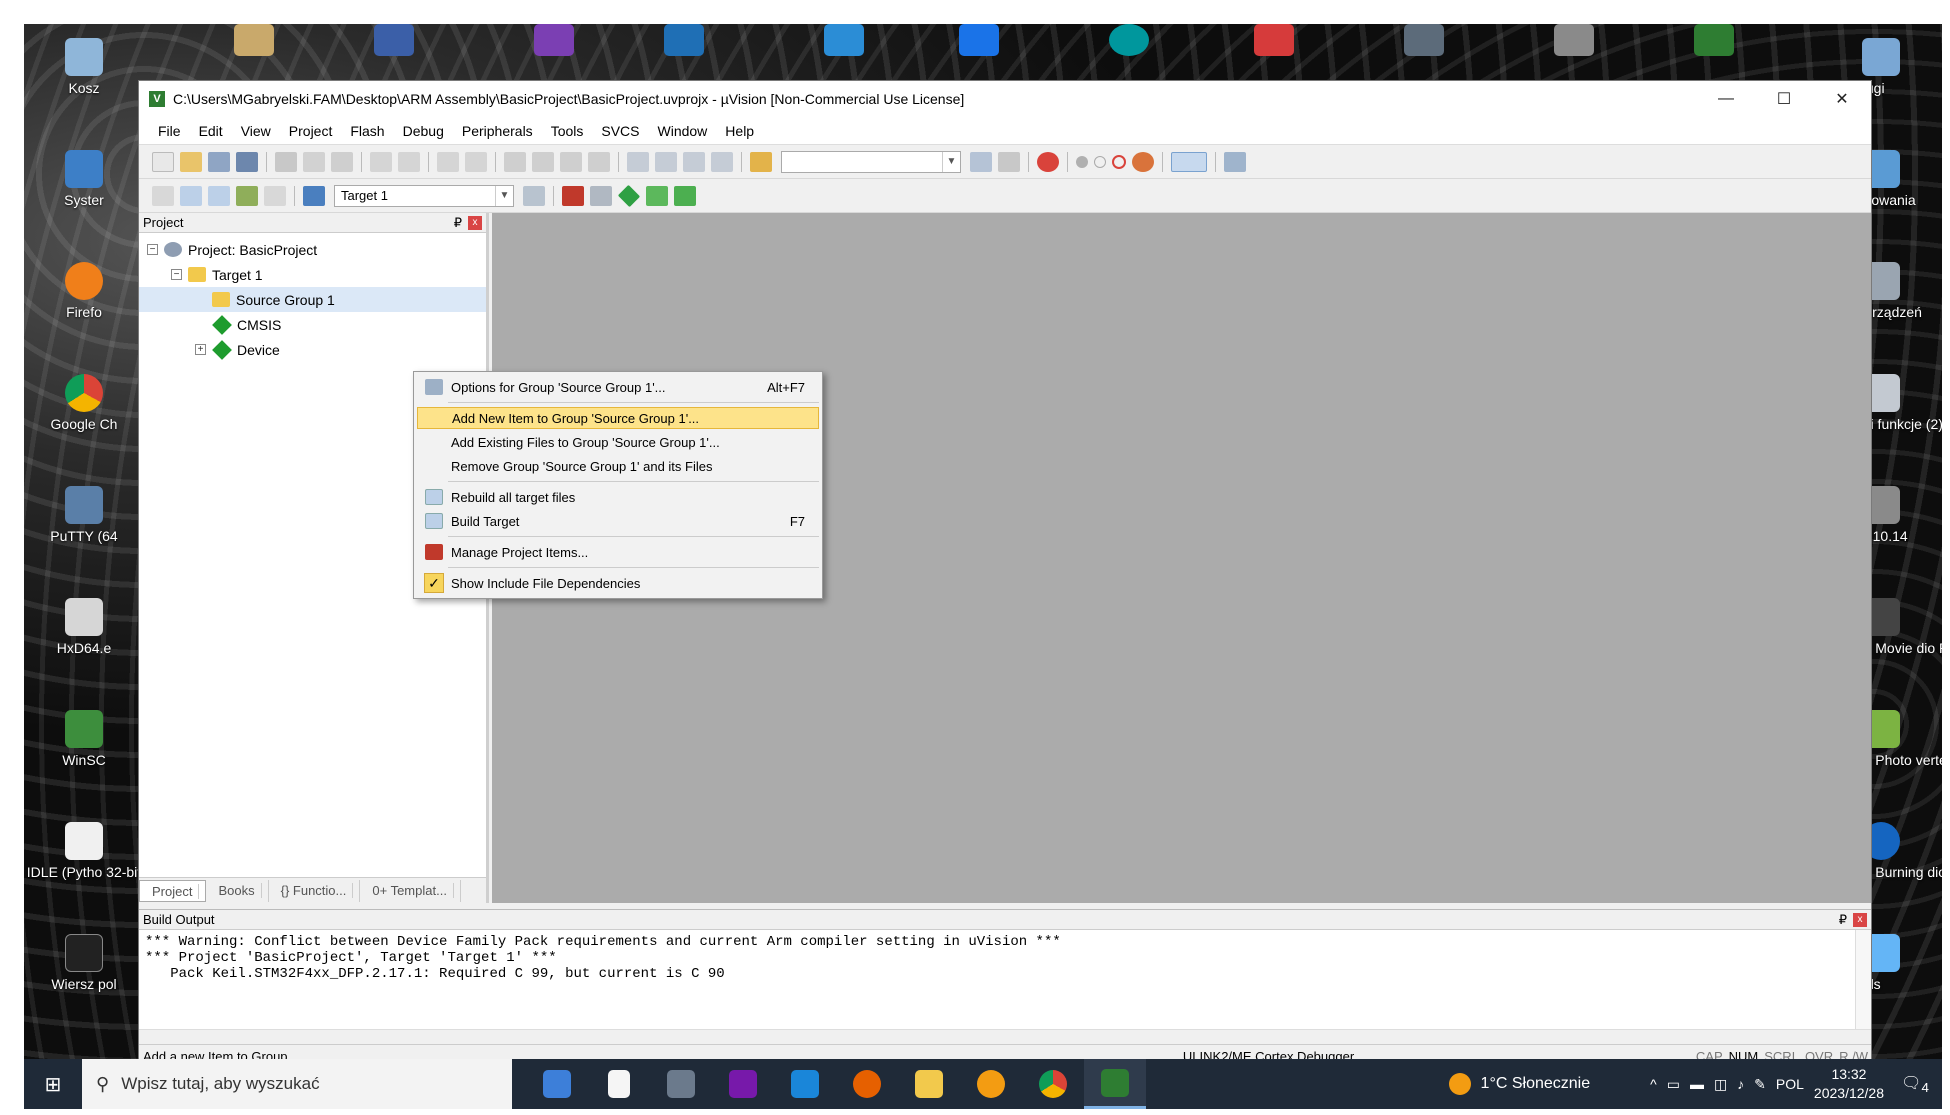 This screenshot has width=1950, height=1115. I want to click on navigate-forward-icon, so click(476, 161).